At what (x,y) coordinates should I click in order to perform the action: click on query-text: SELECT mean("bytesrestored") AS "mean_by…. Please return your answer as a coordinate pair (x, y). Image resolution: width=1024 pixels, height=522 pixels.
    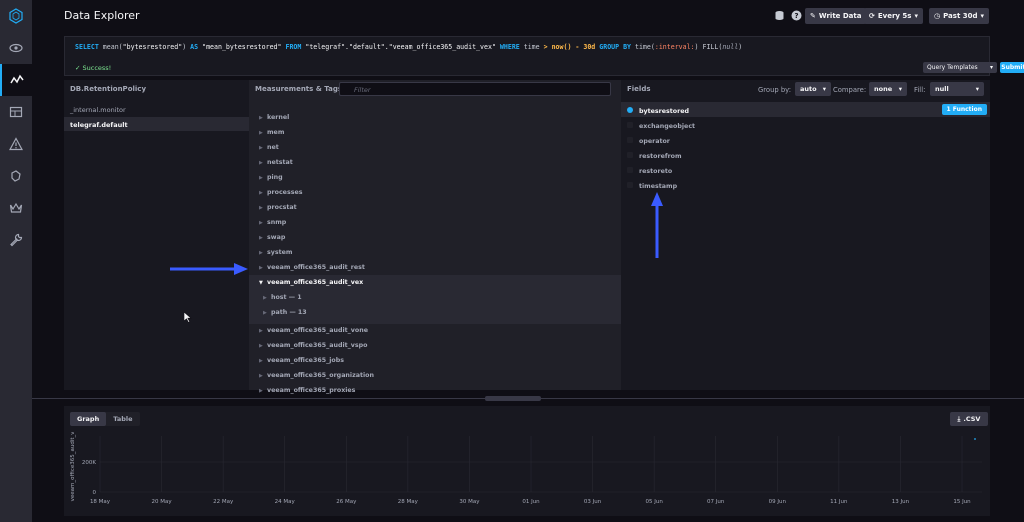
    Looking at the image, I should click on (408, 47).